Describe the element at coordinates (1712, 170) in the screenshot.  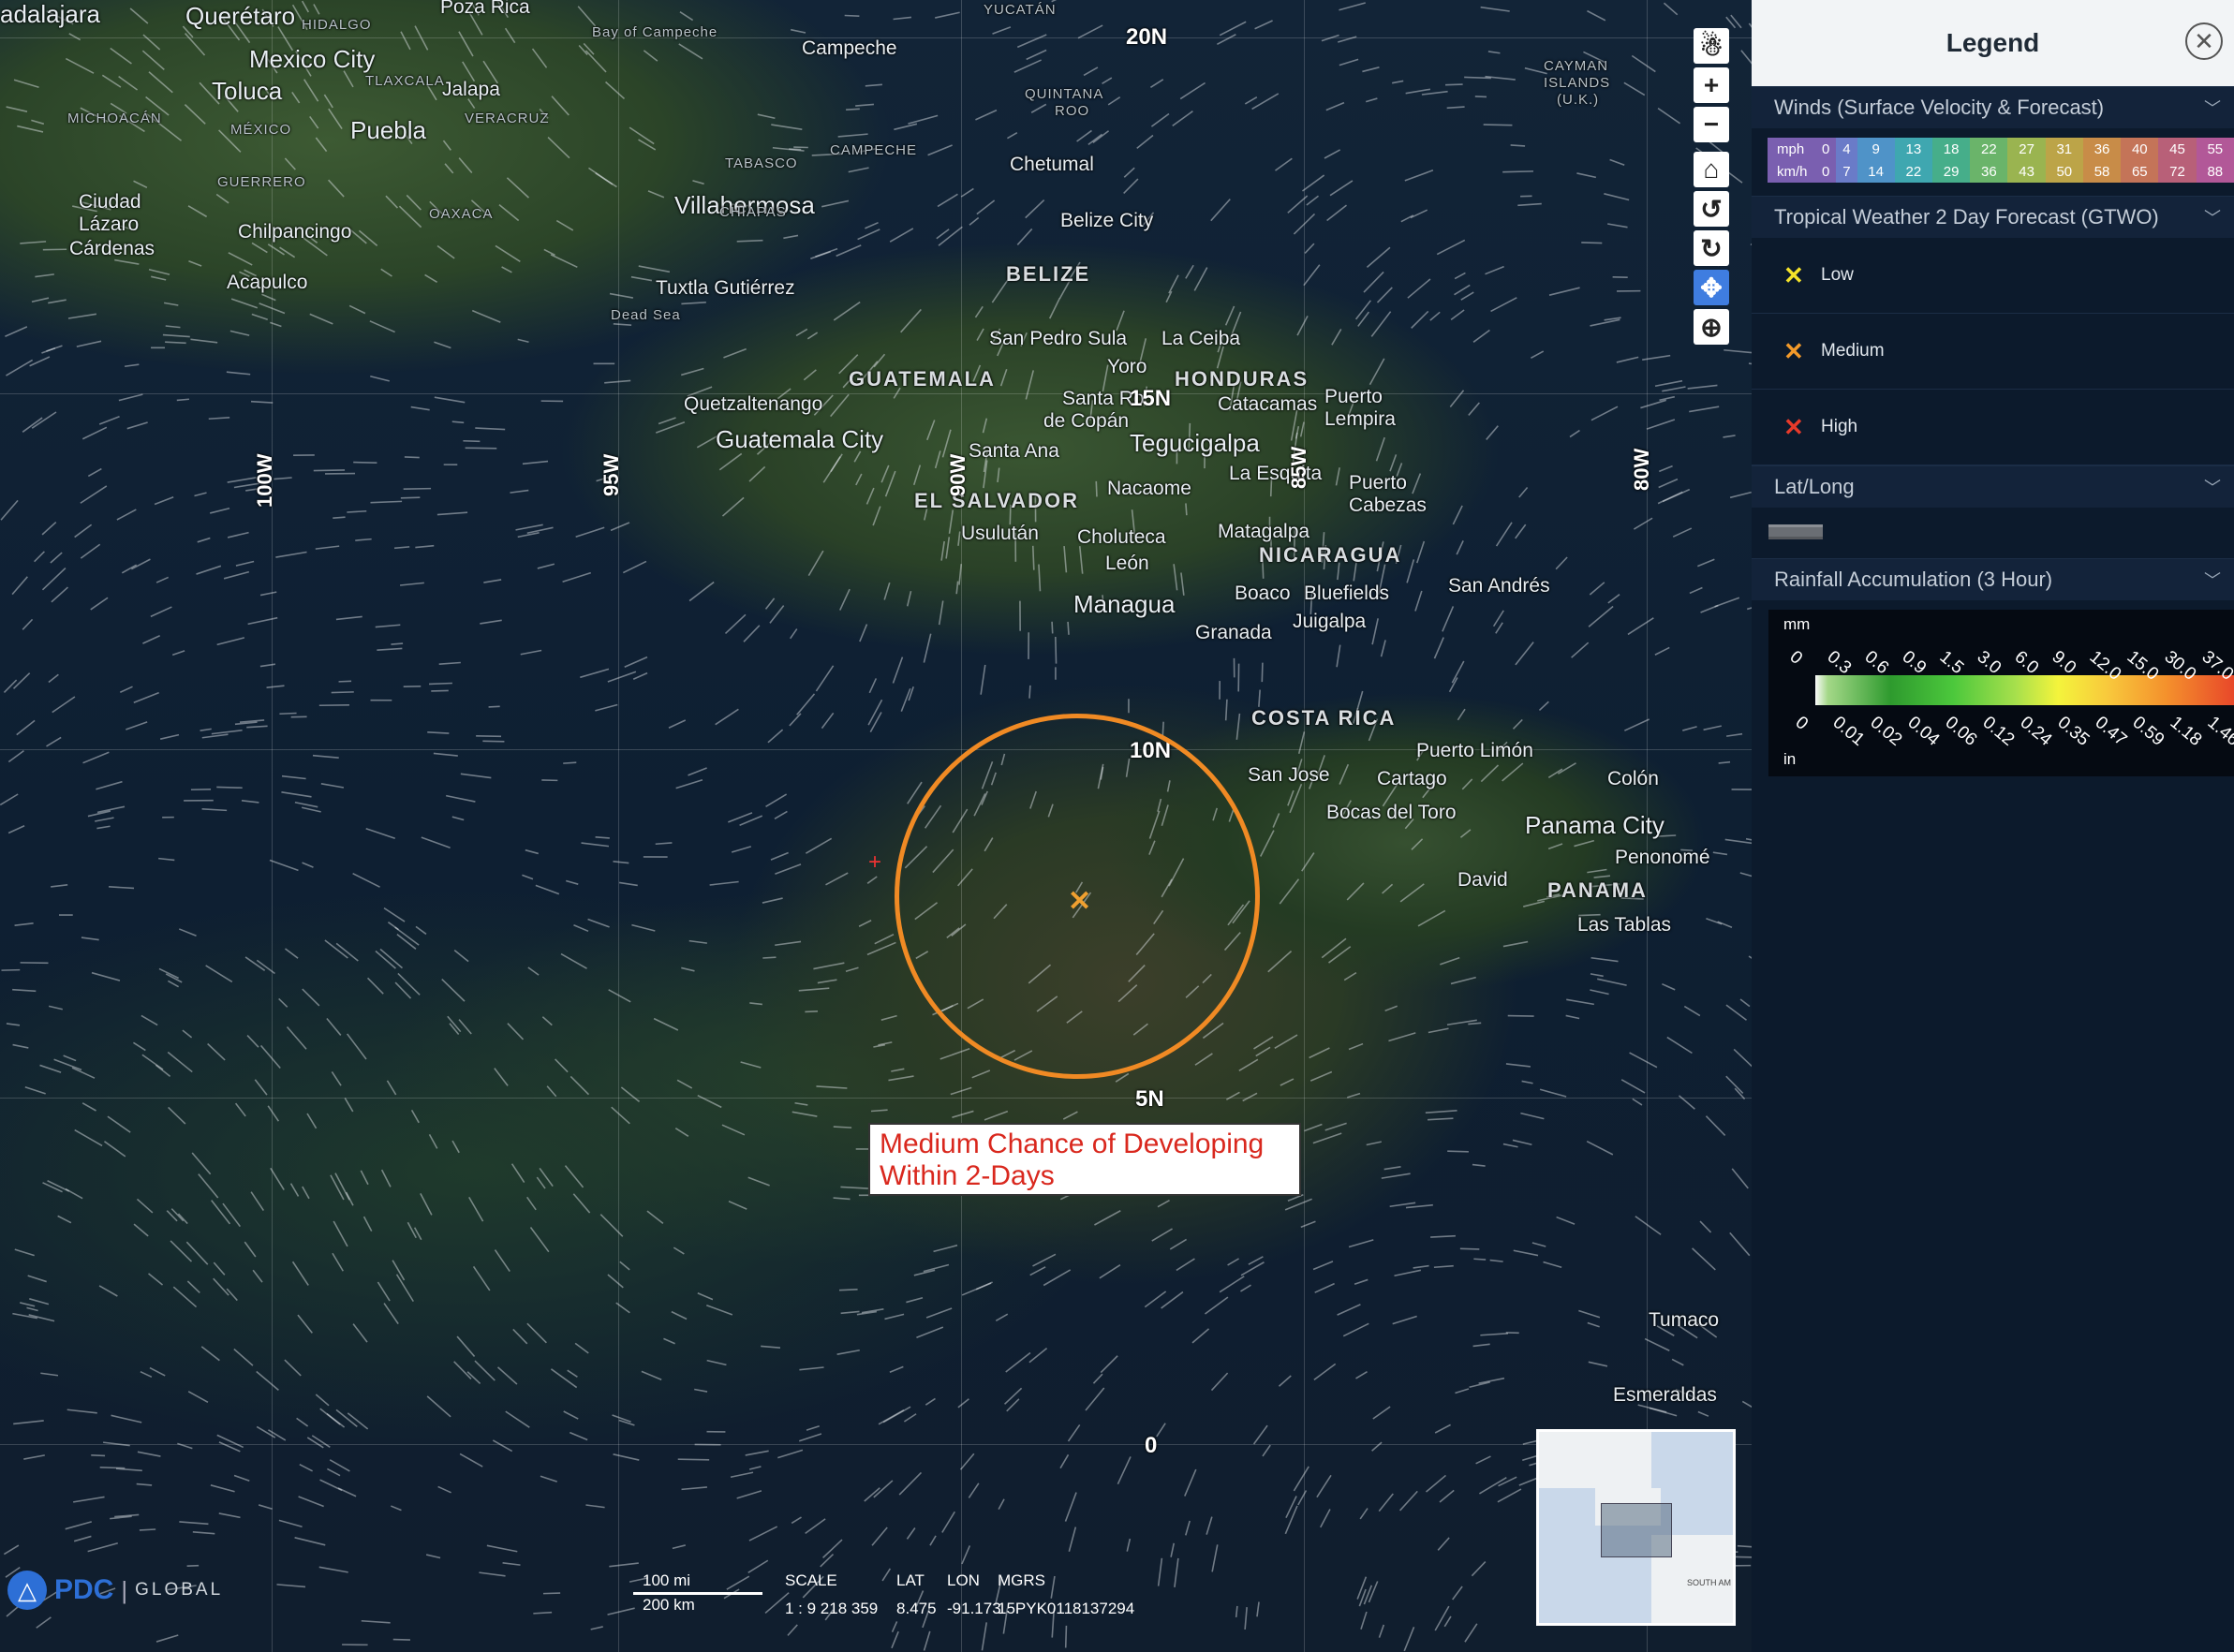
I see `home-icon: ⌂` at that location.